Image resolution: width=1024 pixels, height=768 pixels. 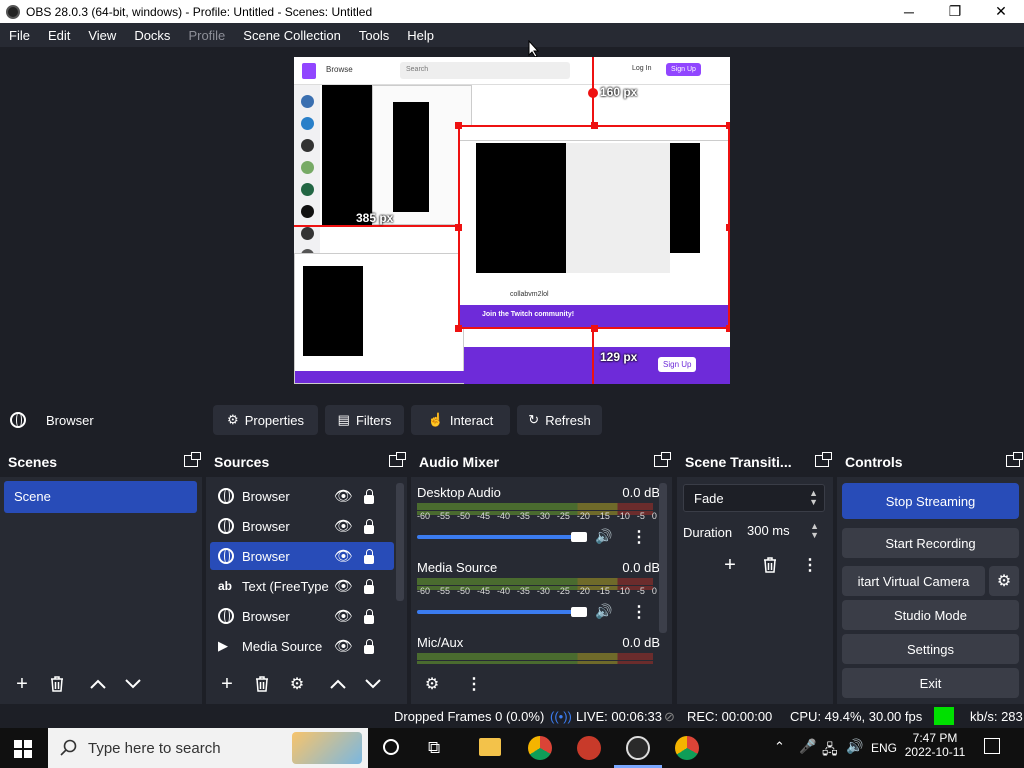 I want to click on close-button: ✕, so click(x=1001, y=11).